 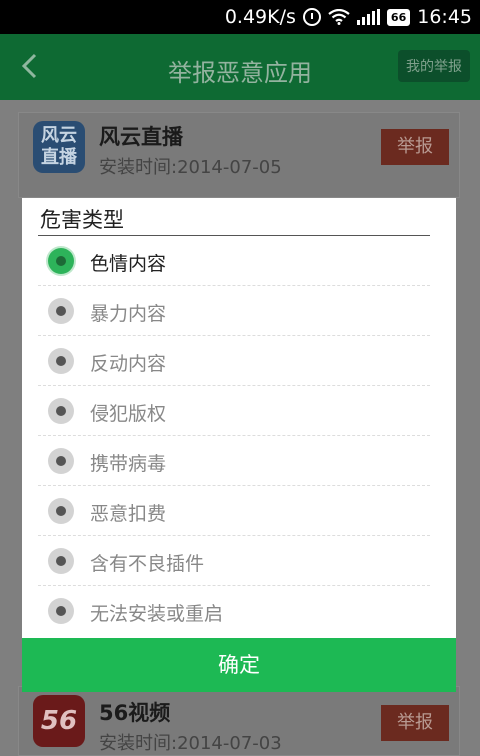 I want to click on my-reports-button: 我的举报, so click(x=434, y=66).